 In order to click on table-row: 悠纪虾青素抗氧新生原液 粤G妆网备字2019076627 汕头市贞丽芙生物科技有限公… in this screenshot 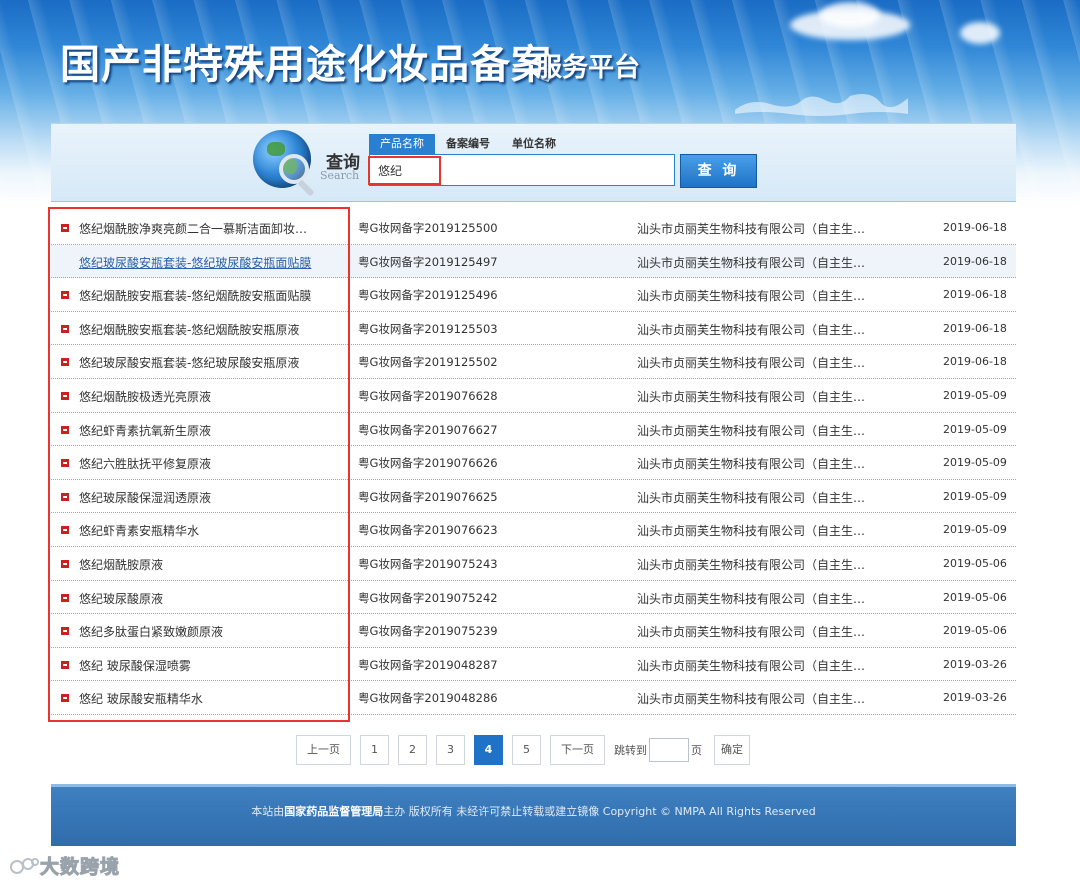, I will do `click(533, 430)`.